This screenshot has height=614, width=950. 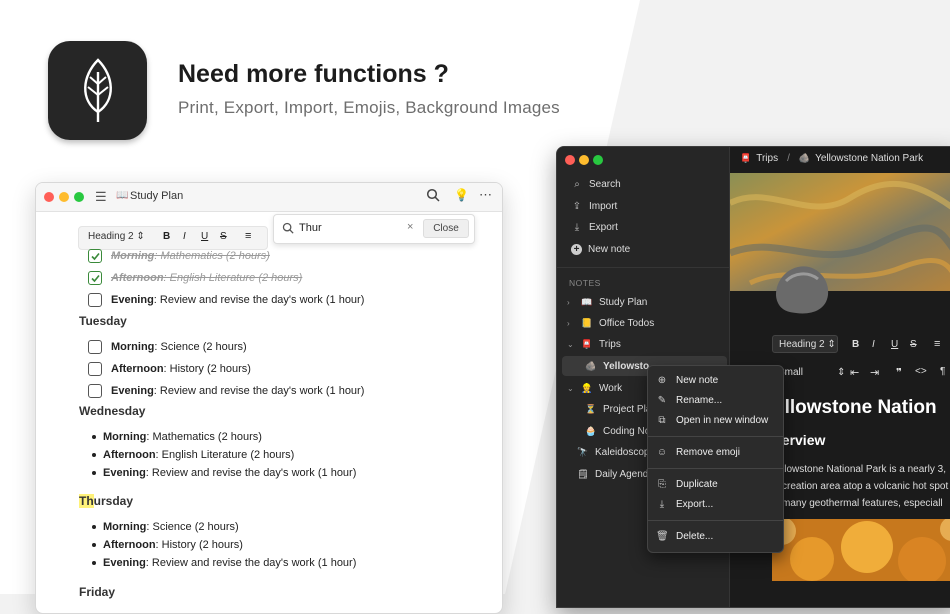 What do you see at coordinates (204, 437) in the screenshot?
I see `item-text: : Mathematics (2 hours)` at bounding box center [204, 437].